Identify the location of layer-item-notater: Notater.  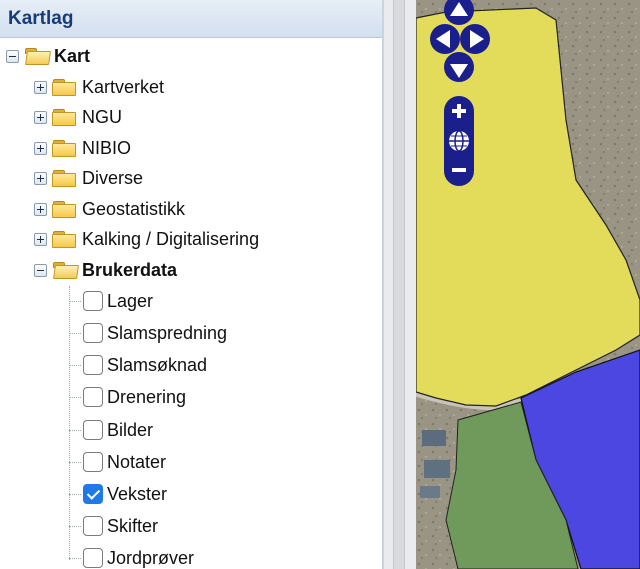
(124, 462).